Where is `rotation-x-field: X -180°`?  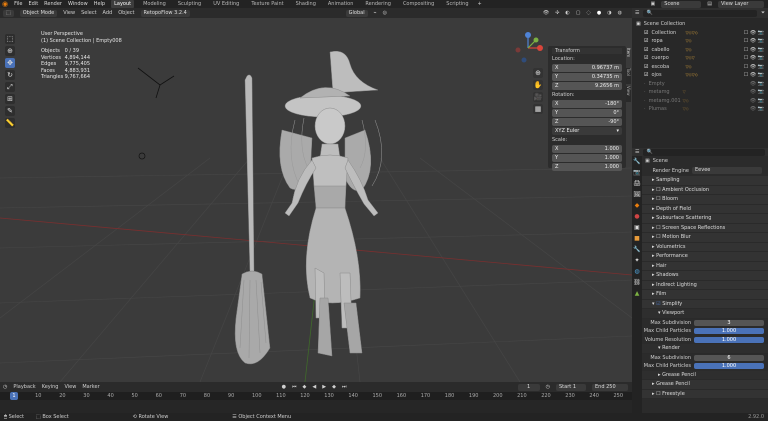 rotation-x-field: X -180° is located at coordinates (587, 104).